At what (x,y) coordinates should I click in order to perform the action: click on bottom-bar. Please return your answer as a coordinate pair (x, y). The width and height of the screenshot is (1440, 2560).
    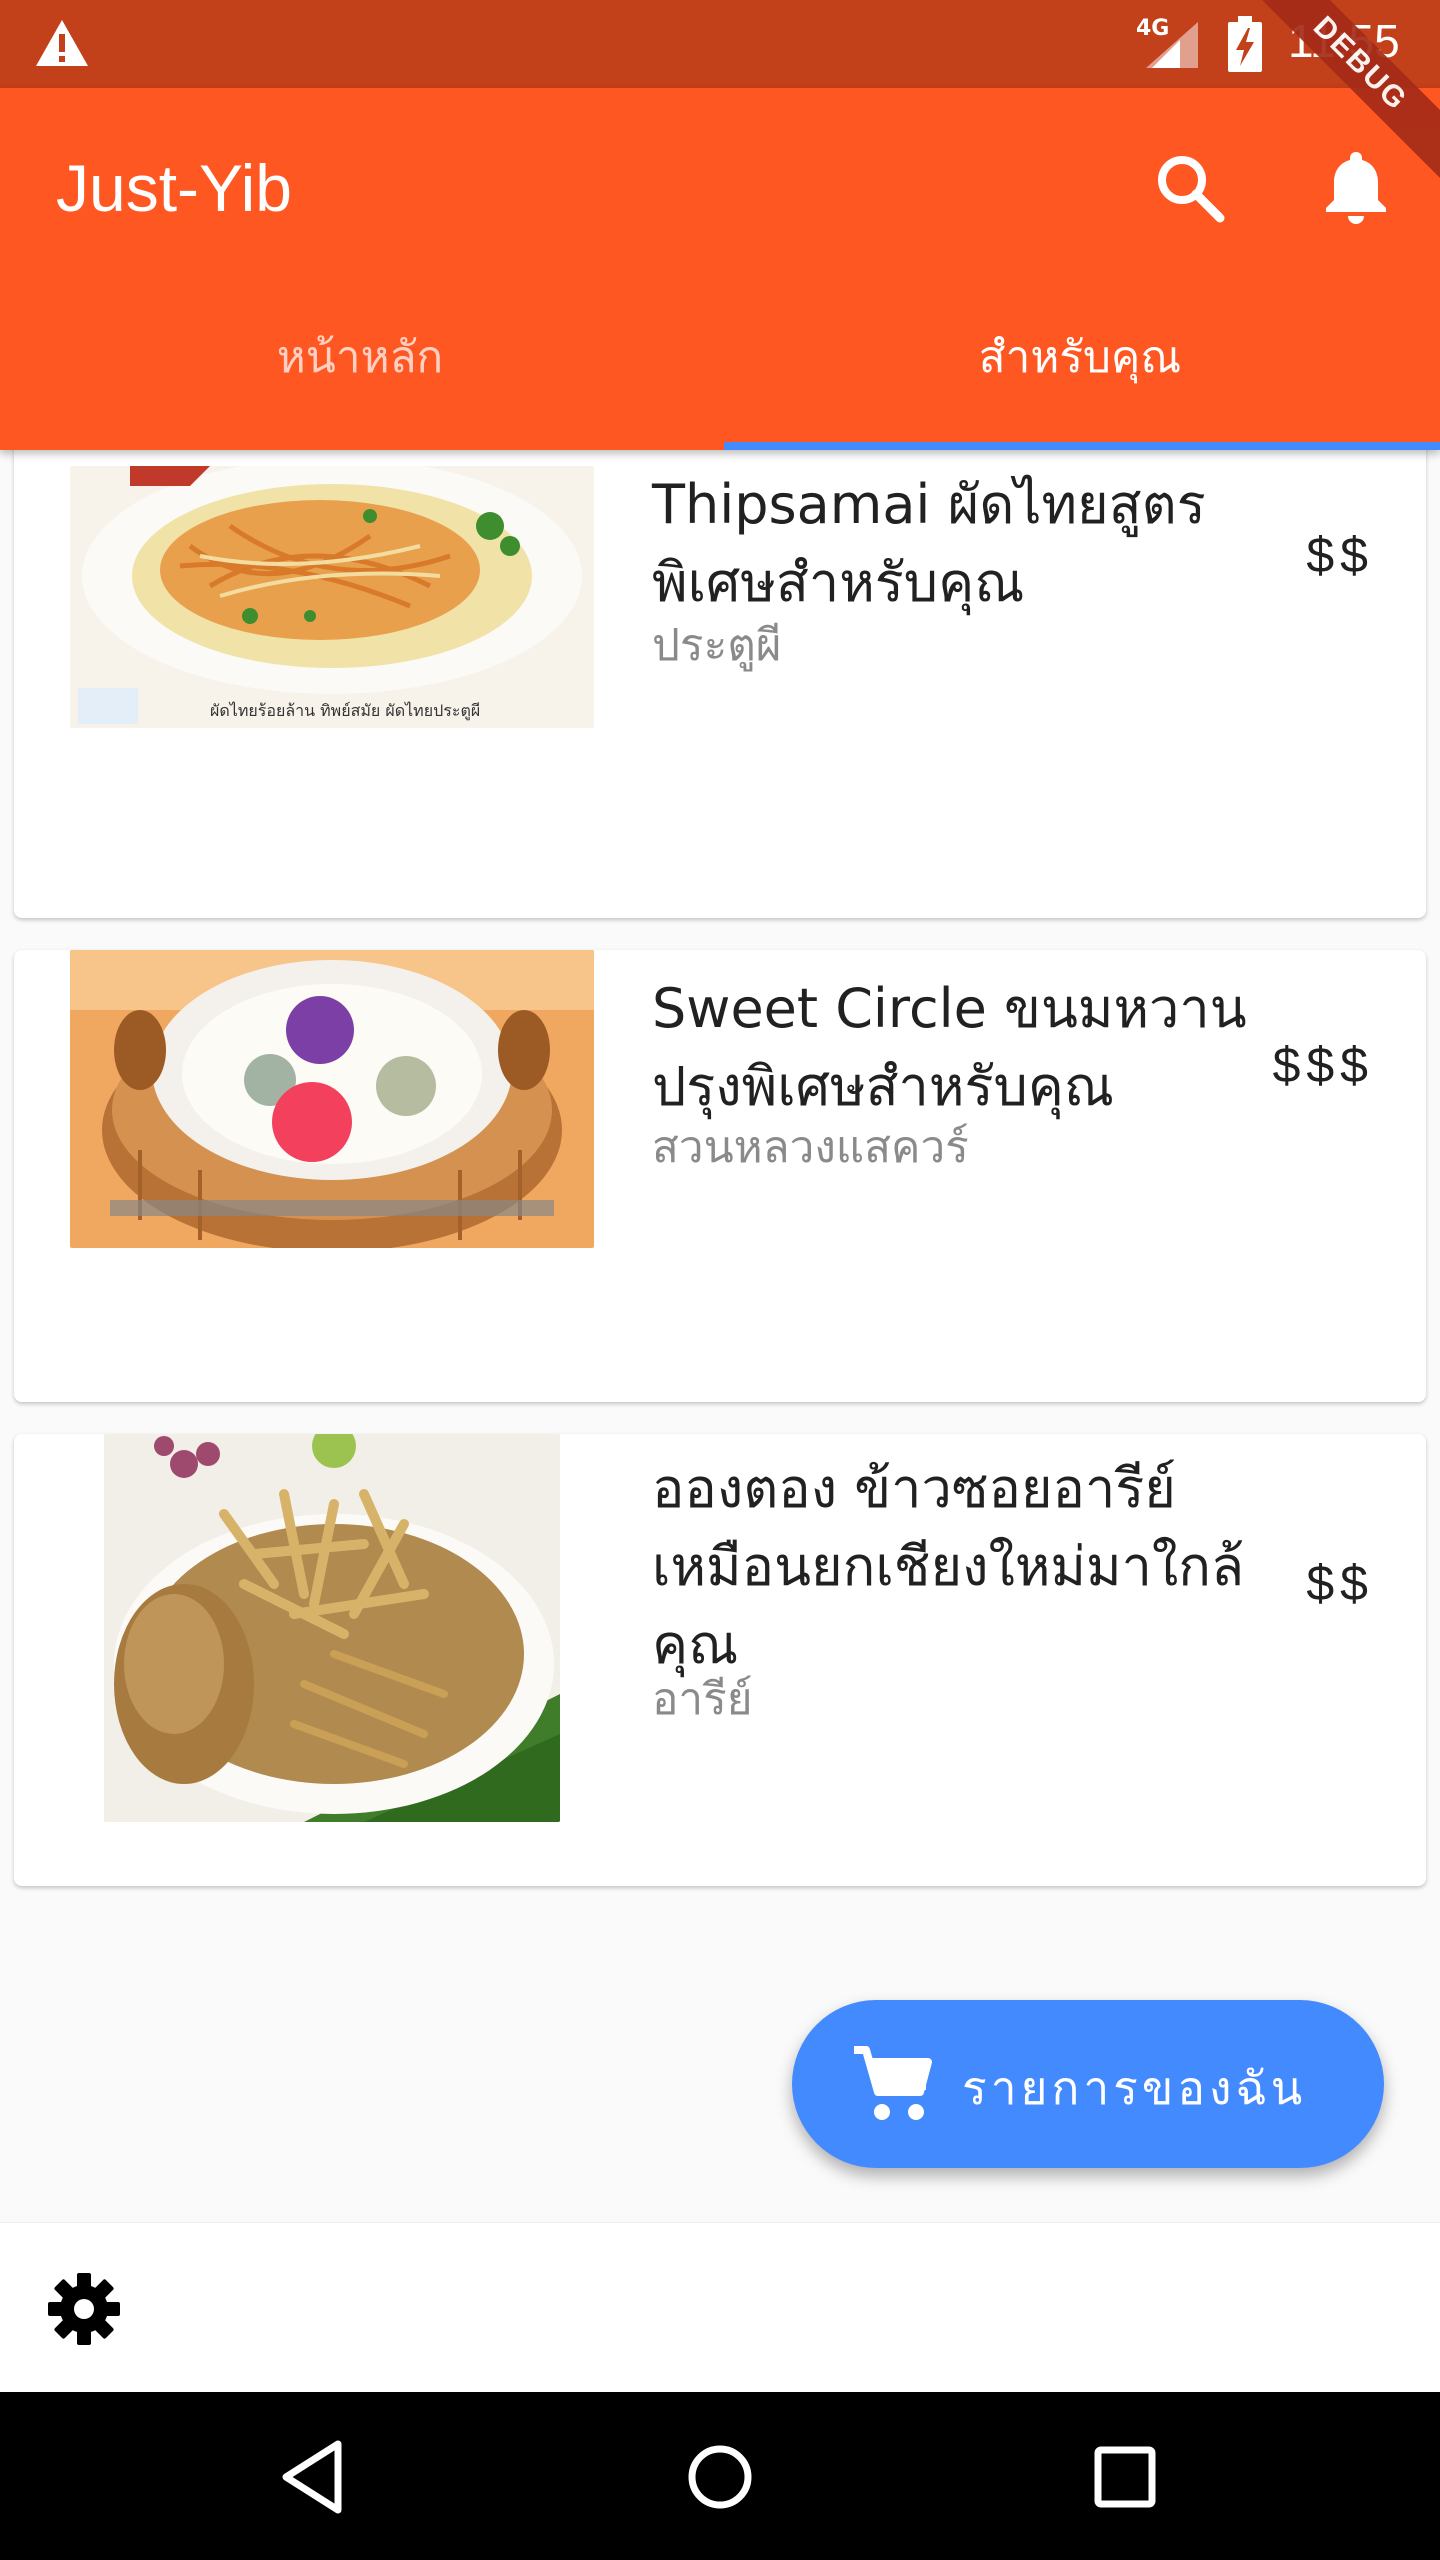
    Looking at the image, I should click on (720, 2307).